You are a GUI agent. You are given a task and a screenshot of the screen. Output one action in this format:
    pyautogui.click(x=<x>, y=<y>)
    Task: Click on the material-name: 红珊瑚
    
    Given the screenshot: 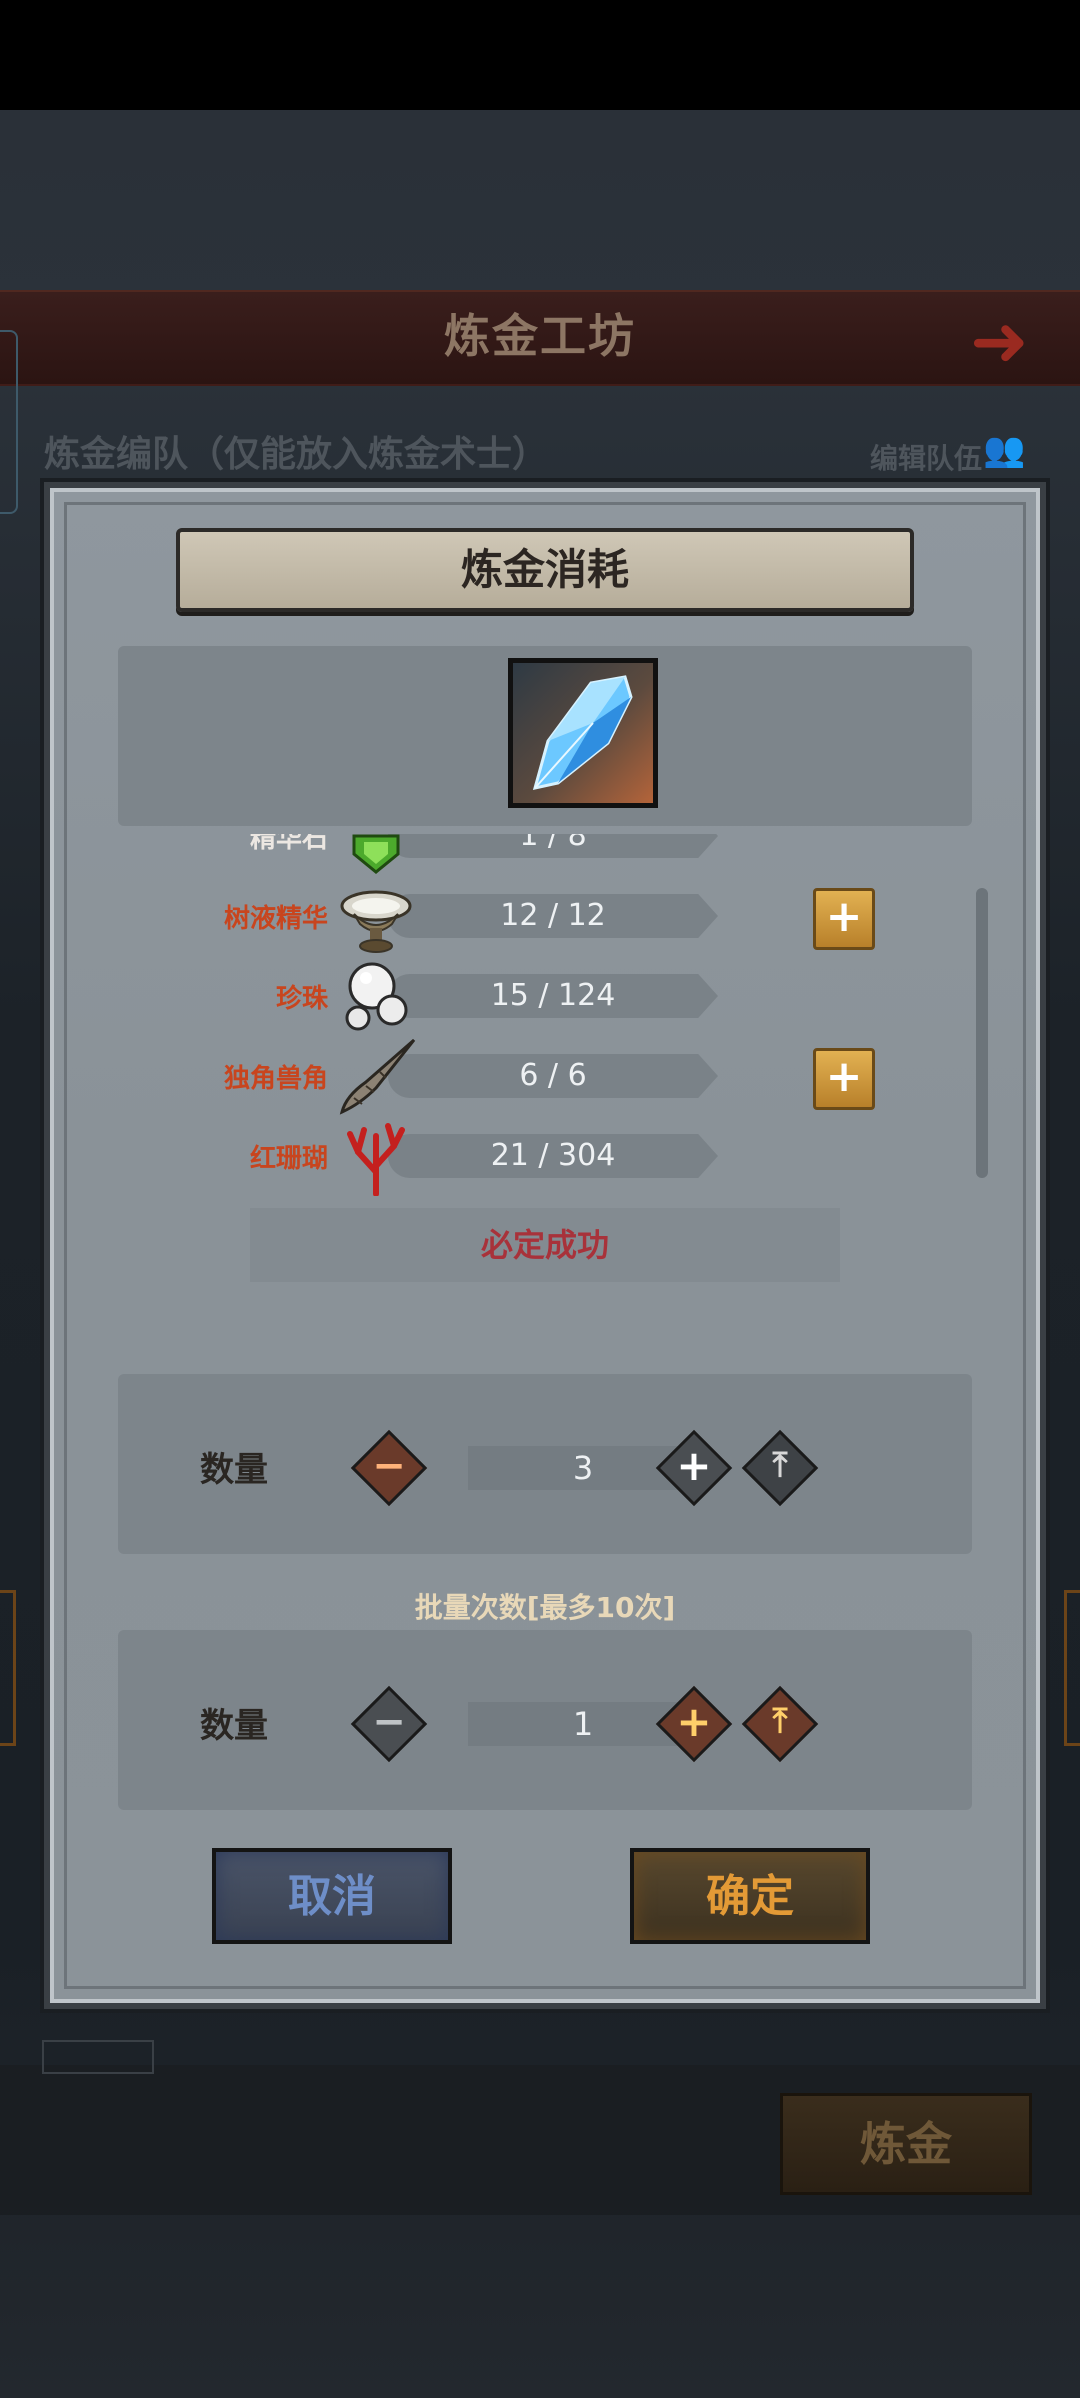 What is the action you would take?
    pyautogui.click(x=288, y=1159)
    